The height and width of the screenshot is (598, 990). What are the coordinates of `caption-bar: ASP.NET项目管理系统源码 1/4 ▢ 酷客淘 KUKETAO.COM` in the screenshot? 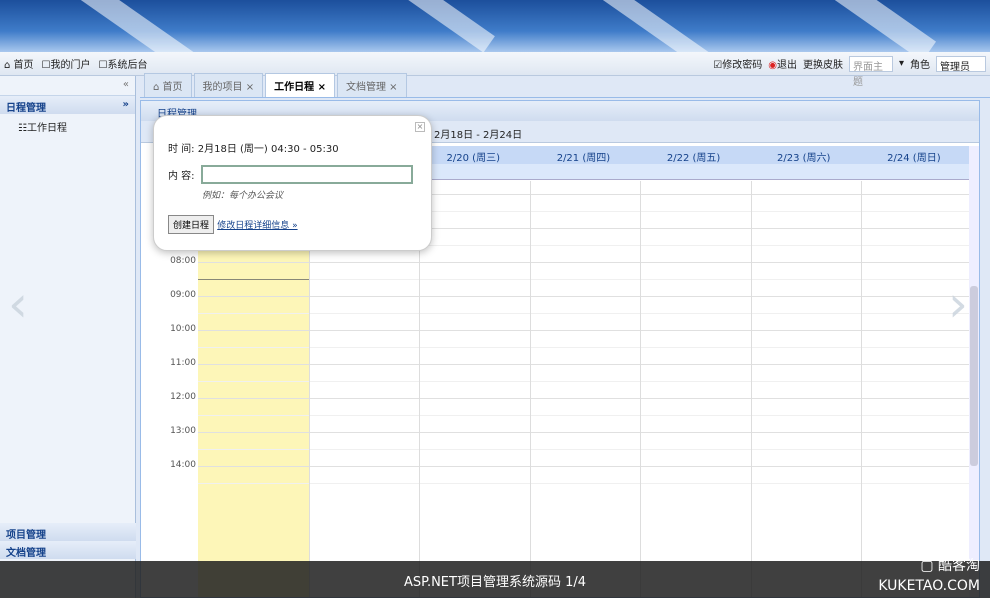 It's located at (495, 578).